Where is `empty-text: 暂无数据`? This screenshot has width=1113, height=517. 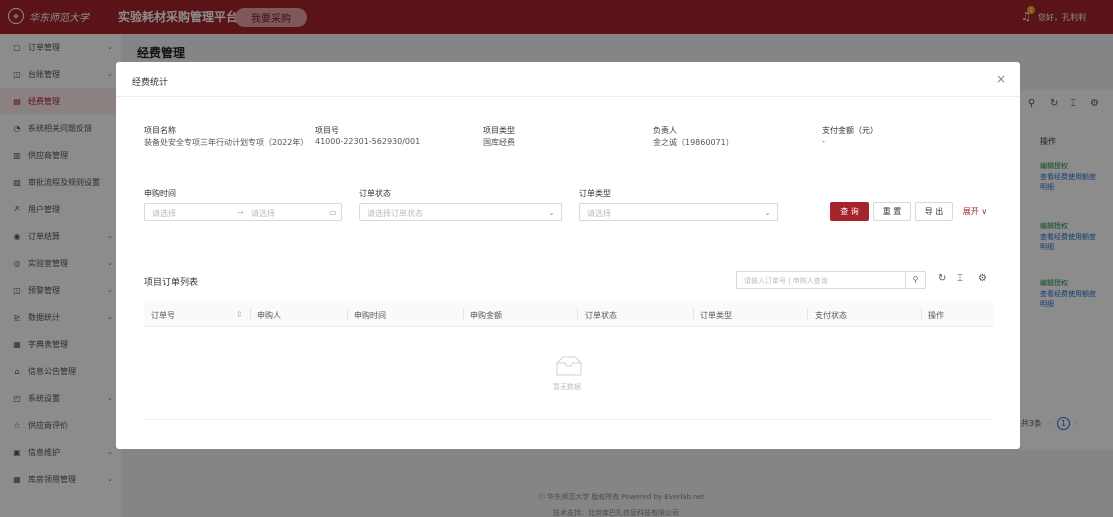 empty-text: 暂无数据 is located at coordinates (567, 387).